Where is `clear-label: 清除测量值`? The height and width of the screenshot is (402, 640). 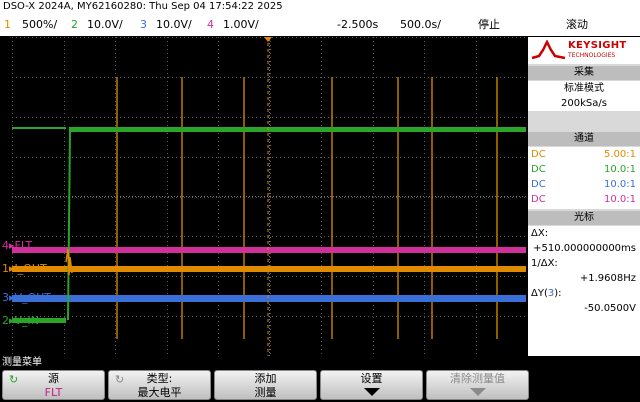
clear-label: 清除测量值 is located at coordinates (477, 378).